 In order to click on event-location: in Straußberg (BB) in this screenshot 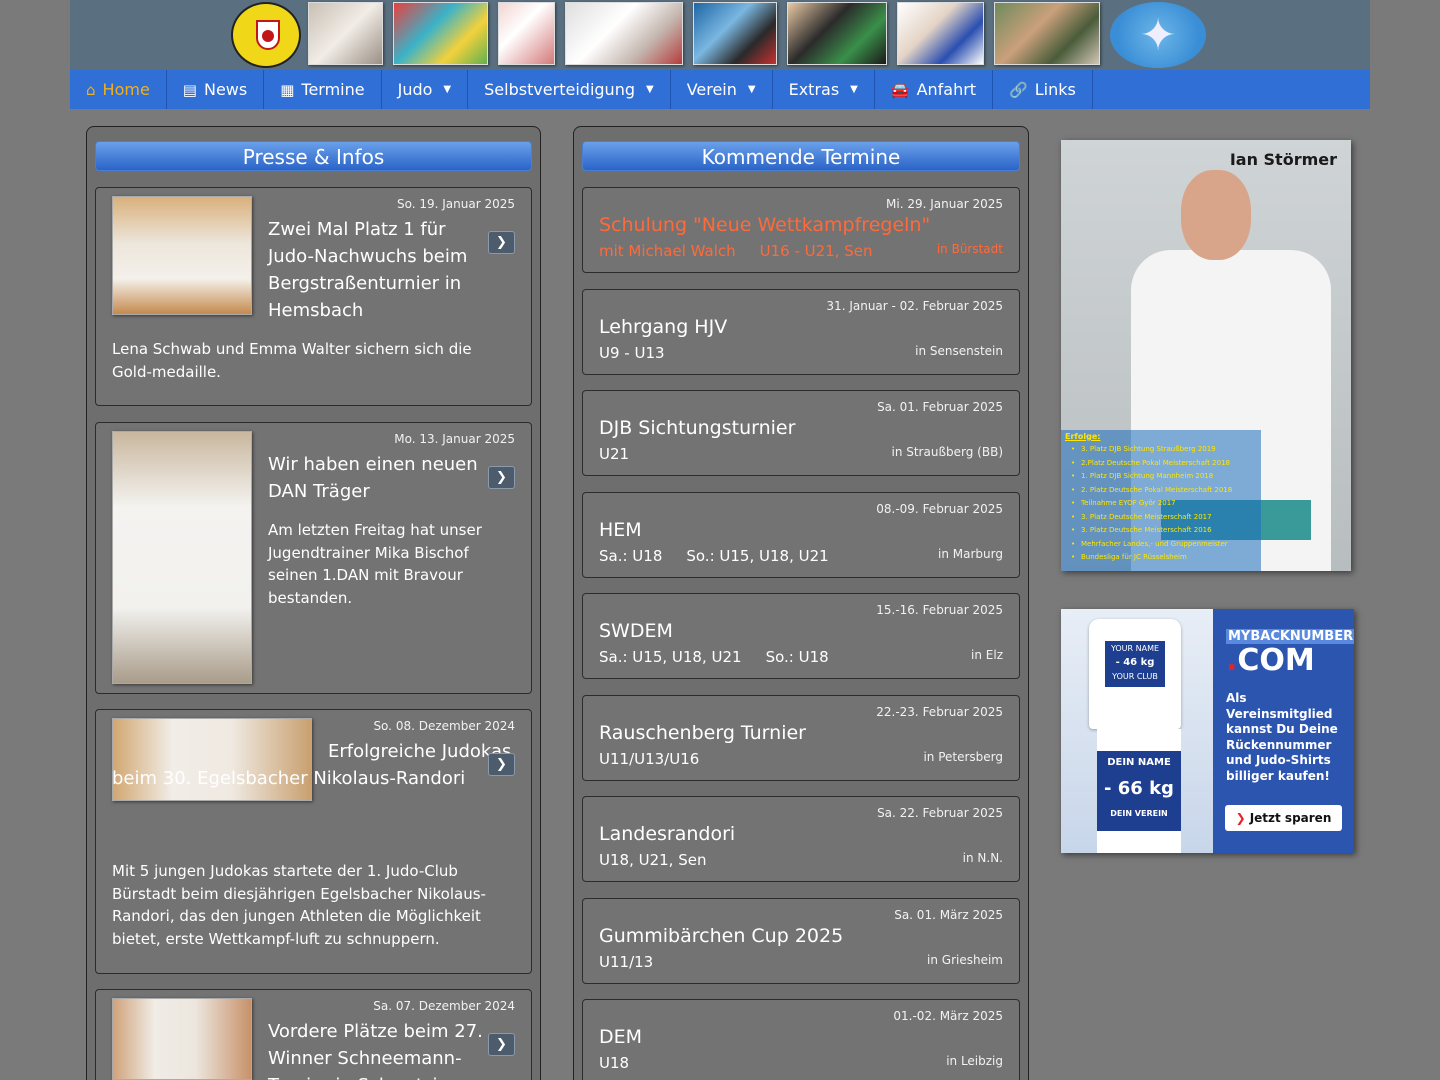, I will do `click(947, 452)`.